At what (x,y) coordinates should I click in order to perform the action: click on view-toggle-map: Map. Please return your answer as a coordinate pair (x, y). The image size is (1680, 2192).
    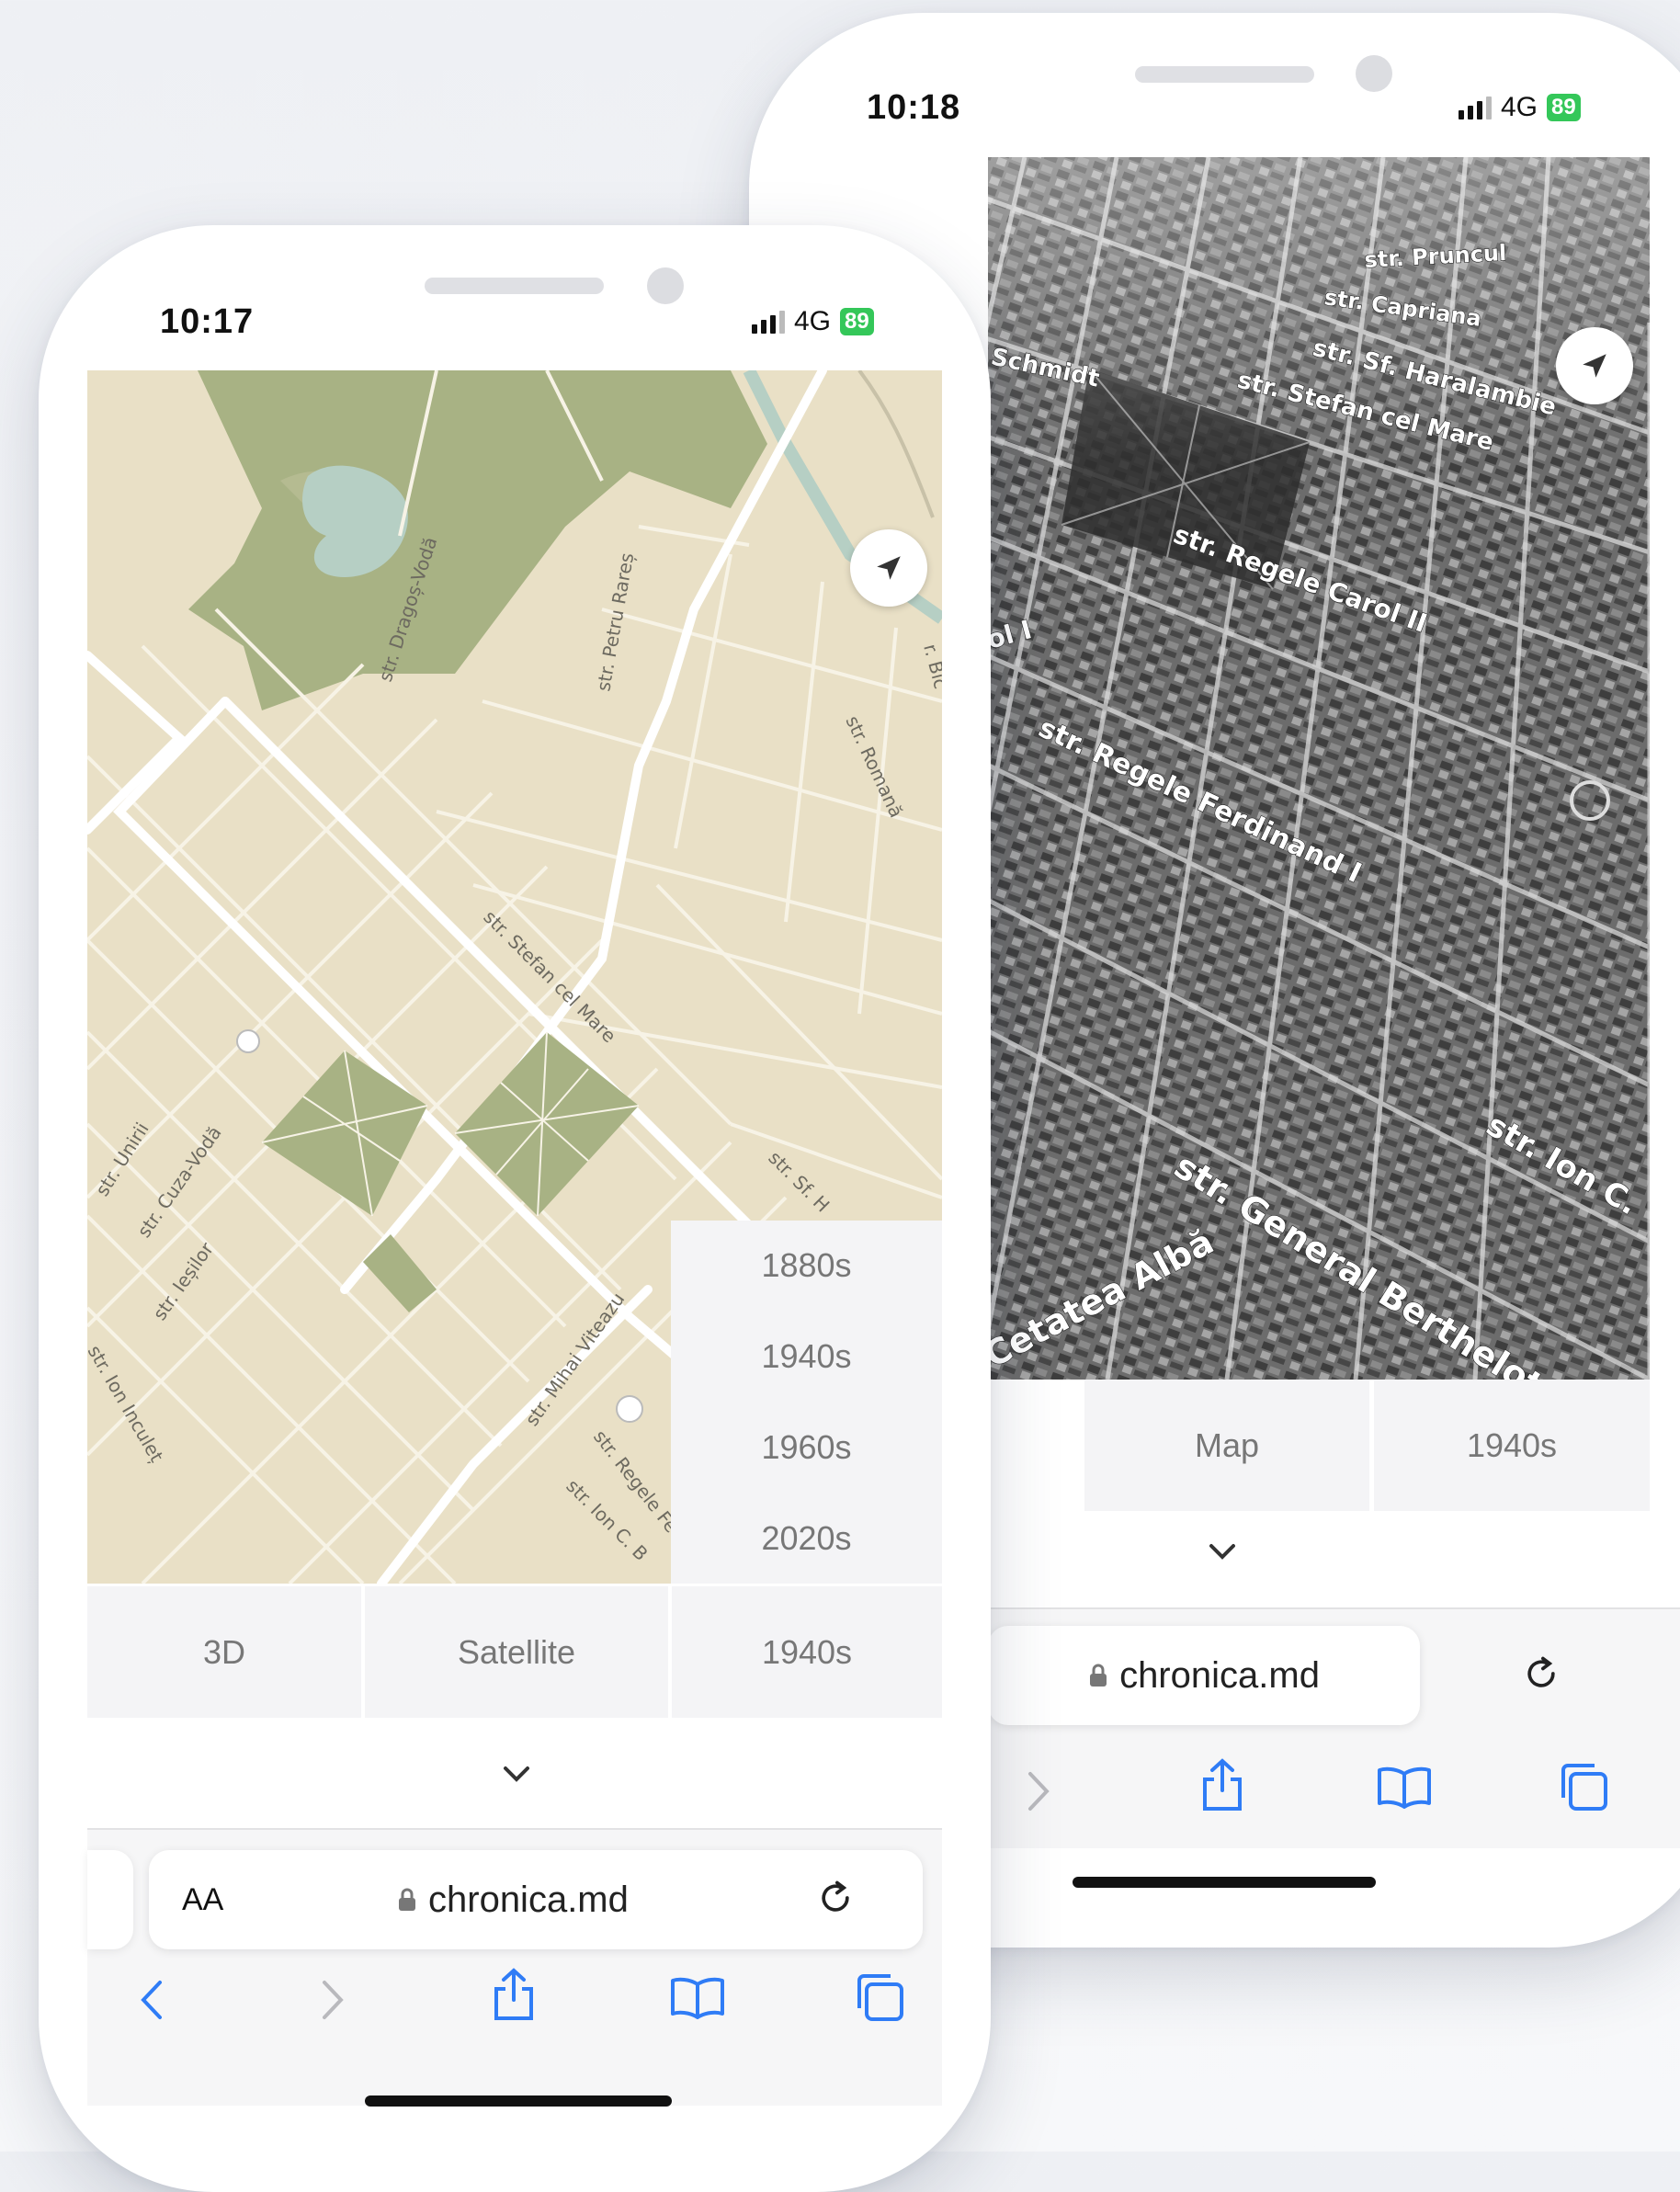
    Looking at the image, I should click on (1226, 1445).